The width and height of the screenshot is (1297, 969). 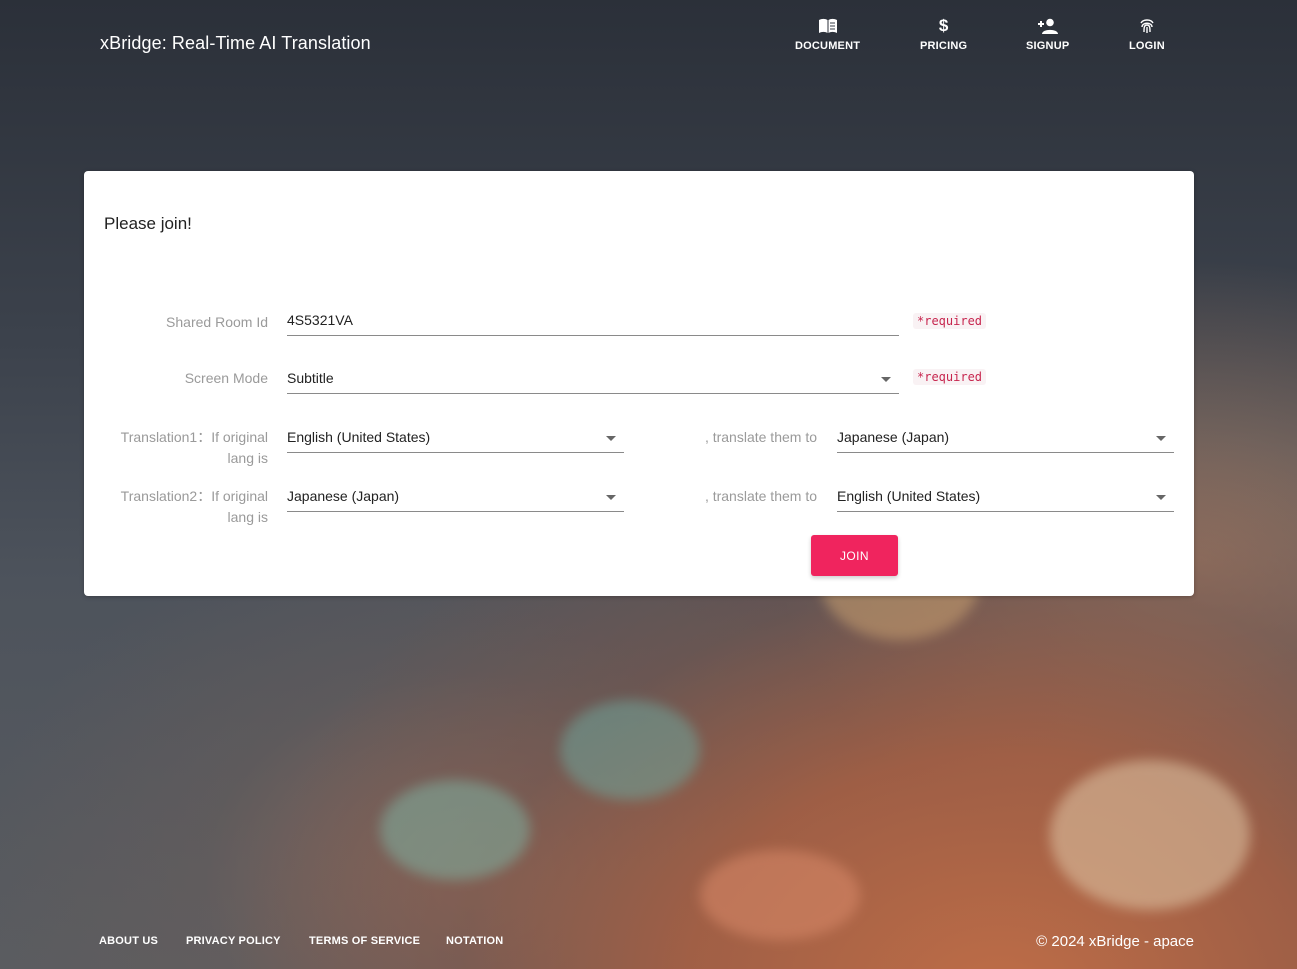 I want to click on room-id-input: 4S5321VA, so click(x=593, y=322).